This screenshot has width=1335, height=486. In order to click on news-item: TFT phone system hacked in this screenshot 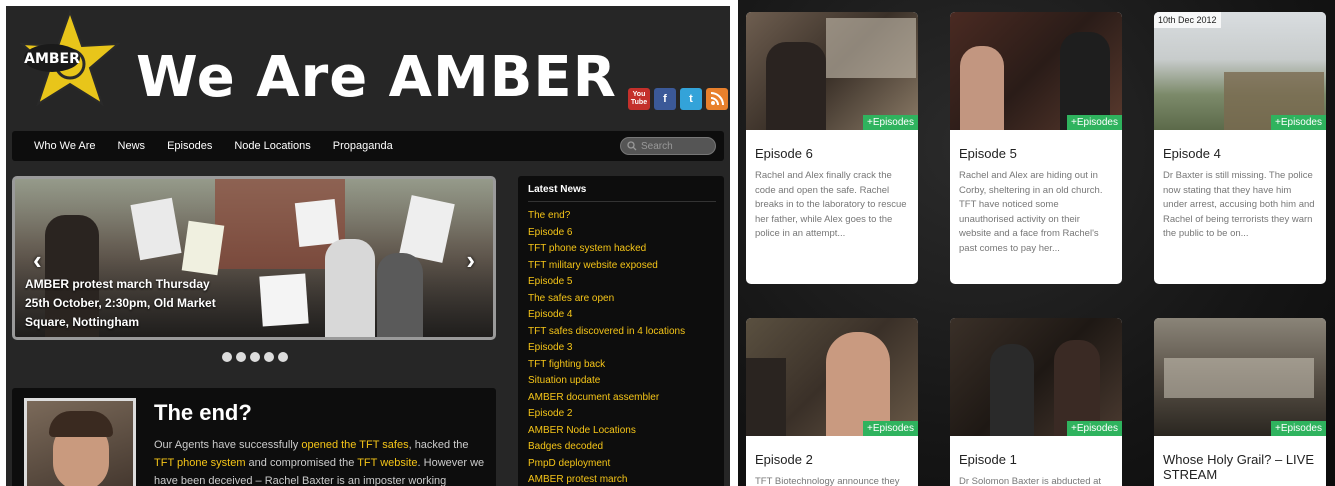, I will do `click(622, 249)`.